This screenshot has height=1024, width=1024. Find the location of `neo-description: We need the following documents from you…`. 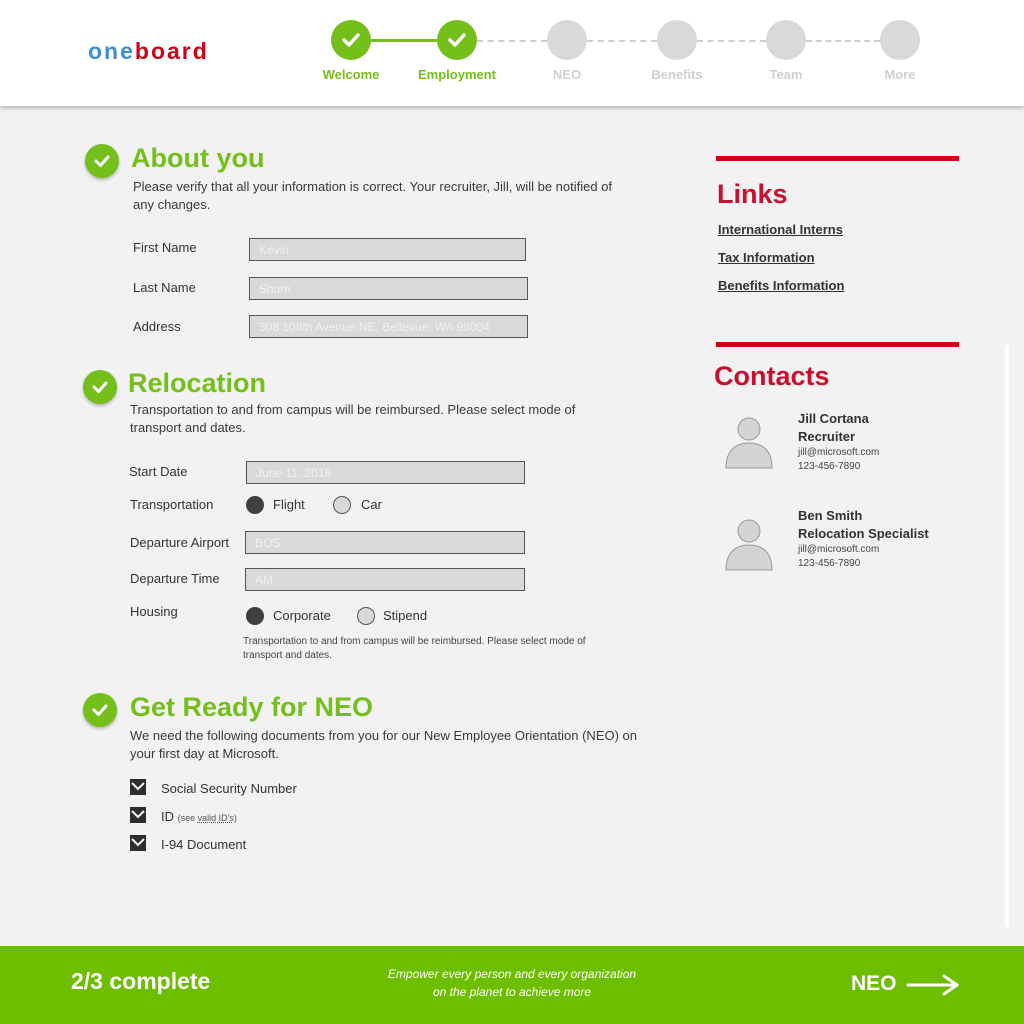

neo-description: We need the following documents from you… is located at coordinates (383, 744).